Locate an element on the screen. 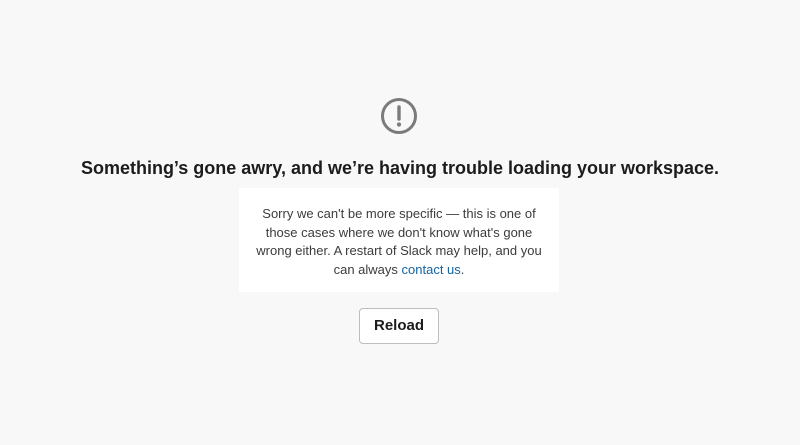 The height and width of the screenshot is (445, 800). reload-button: Reload is located at coordinates (399, 326).